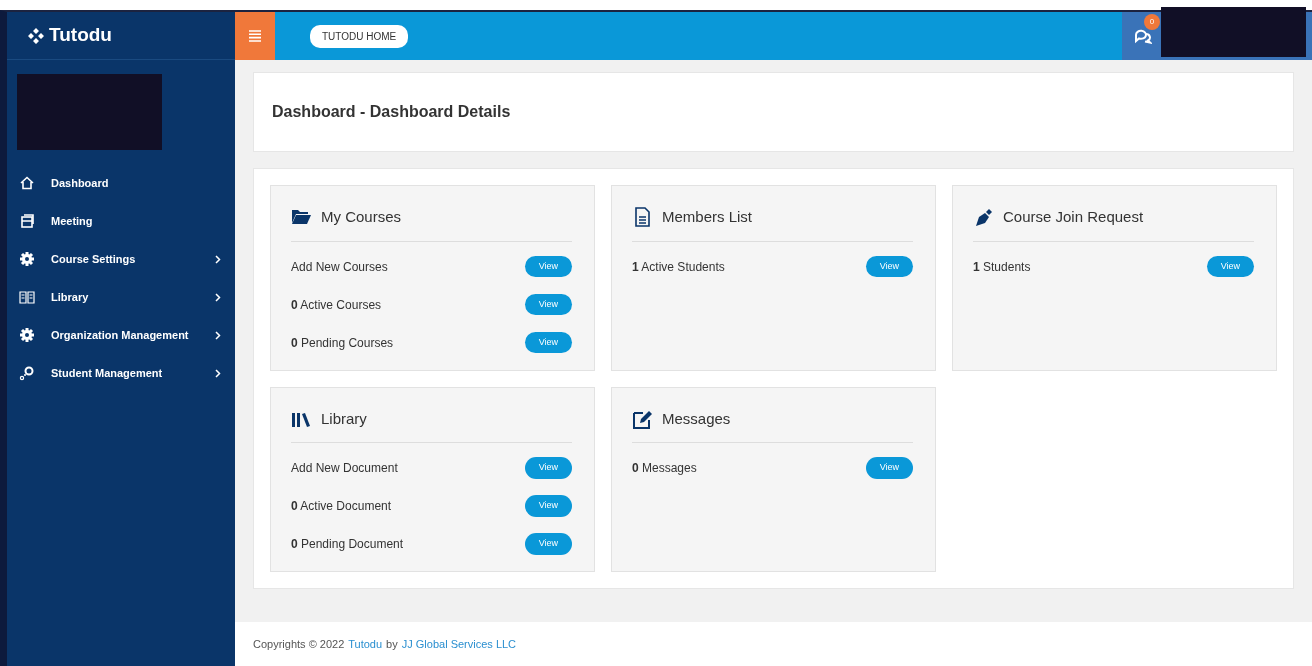 This screenshot has height=666, width=1312. I want to click on card-row-text: 0 Pending Document, so click(347, 544).